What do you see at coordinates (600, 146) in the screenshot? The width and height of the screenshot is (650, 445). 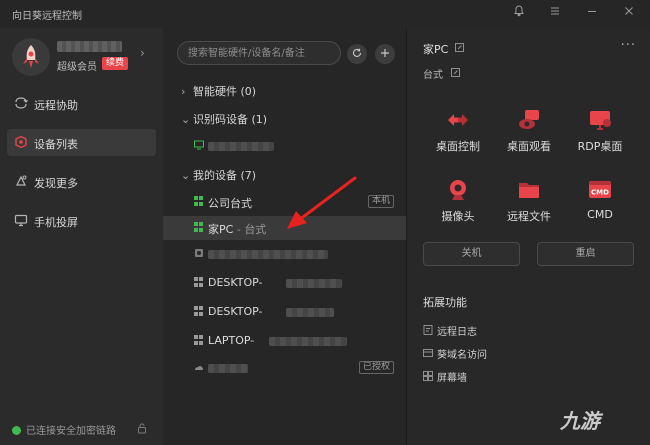 I see `feature-label: RDP桌面` at bounding box center [600, 146].